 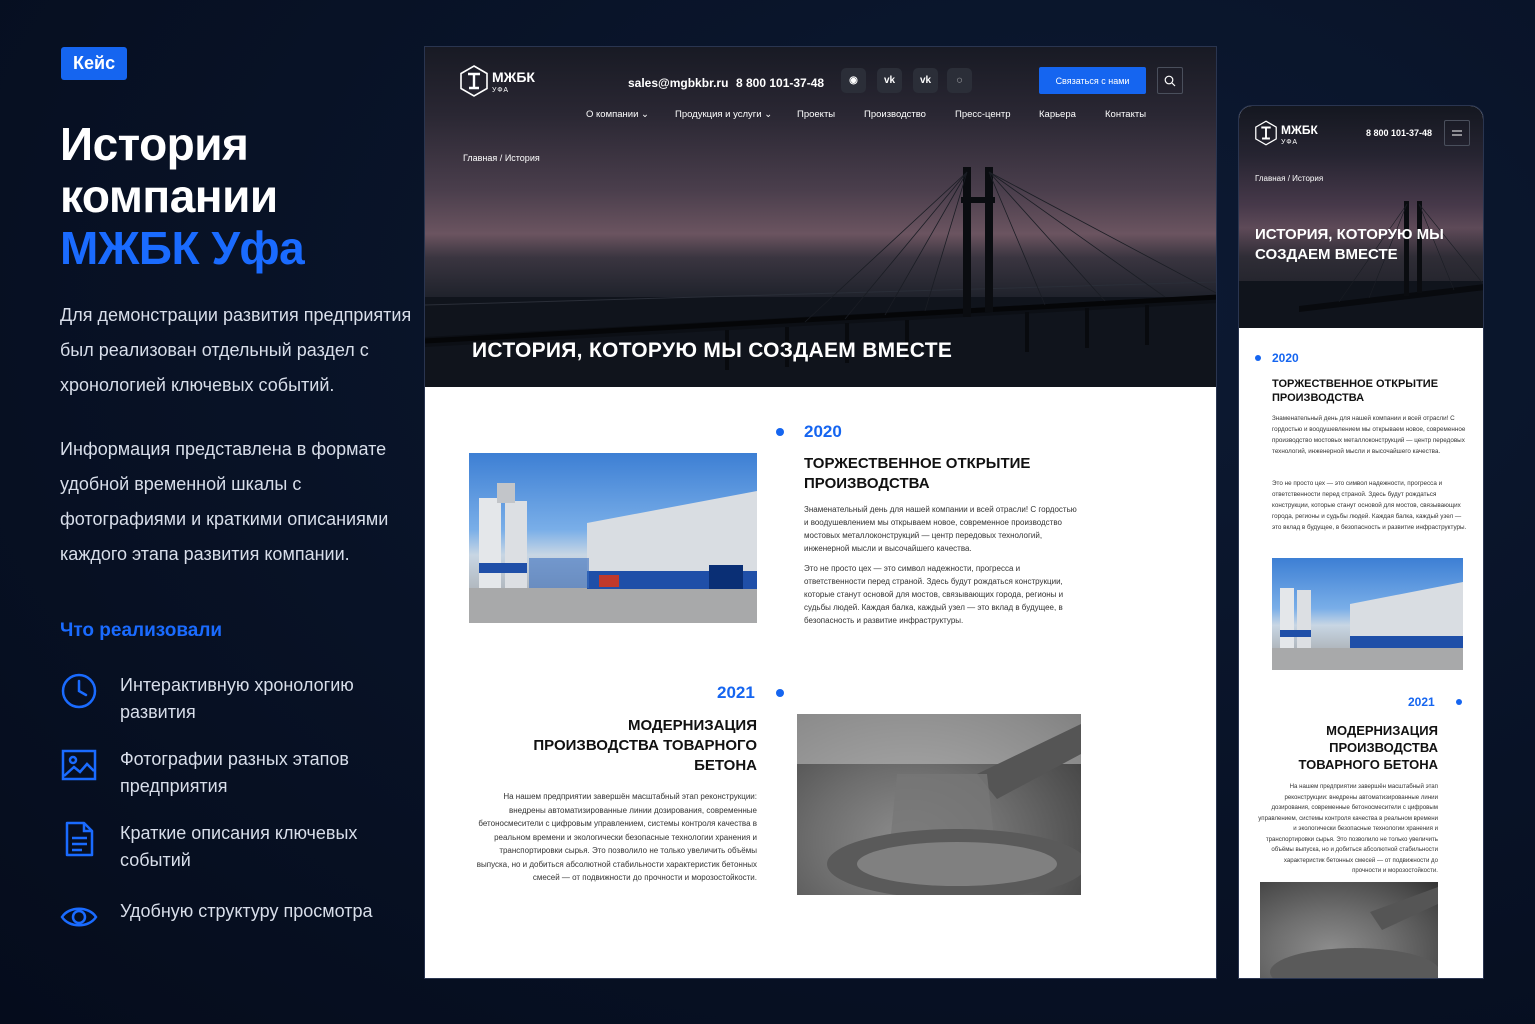 What do you see at coordinates (816, 114) in the screenshot?
I see `nav-item-projects: Проекты` at bounding box center [816, 114].